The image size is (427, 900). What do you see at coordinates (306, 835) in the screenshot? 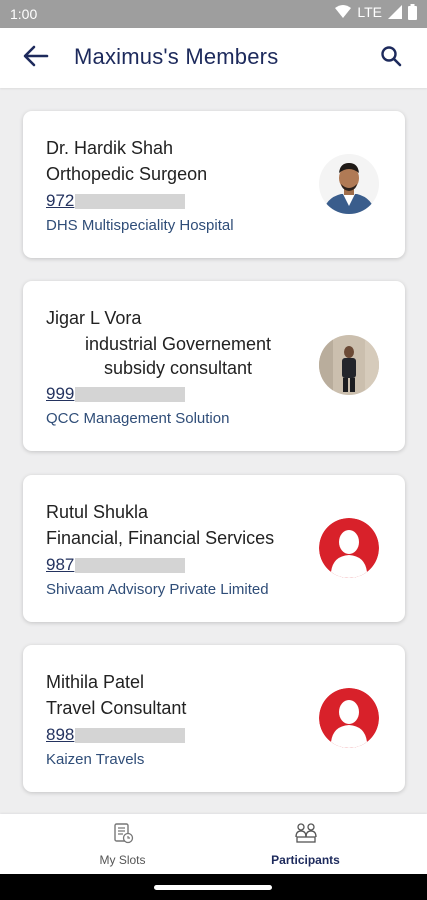
I see `participants-icon` at bounding box center [306, 835].